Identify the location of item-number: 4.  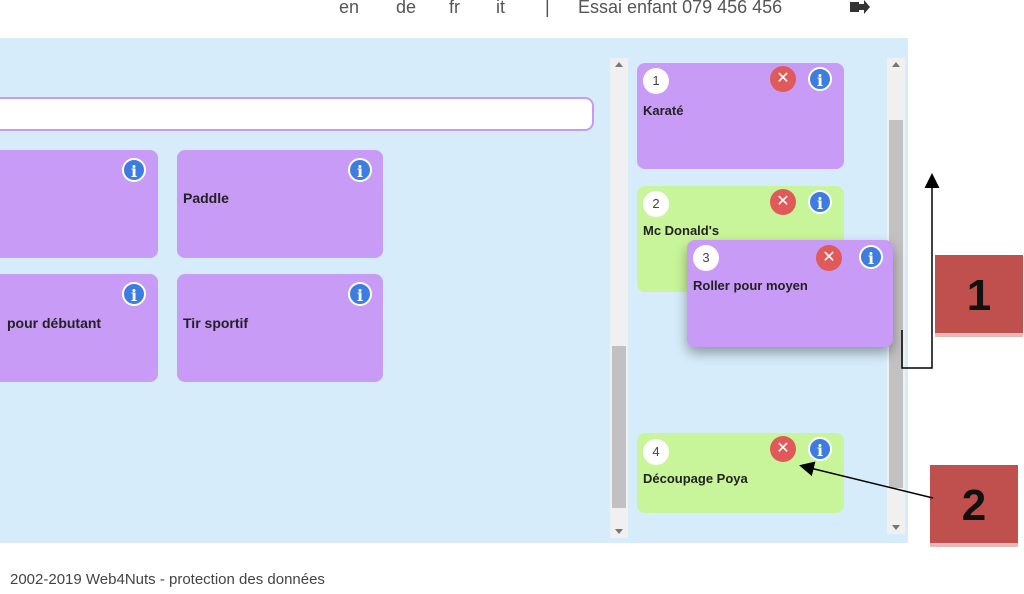
(656, 452).